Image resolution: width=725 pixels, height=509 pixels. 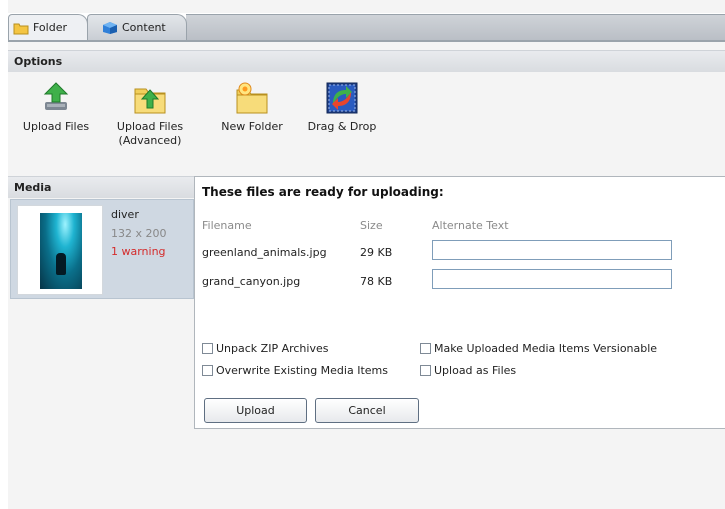 I want to click on file-row-1-size: 29 KB, so click(x=376, y=252).